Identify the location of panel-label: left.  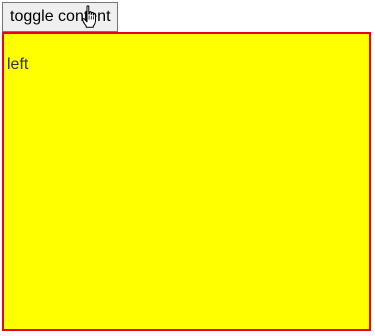
(18, 64).